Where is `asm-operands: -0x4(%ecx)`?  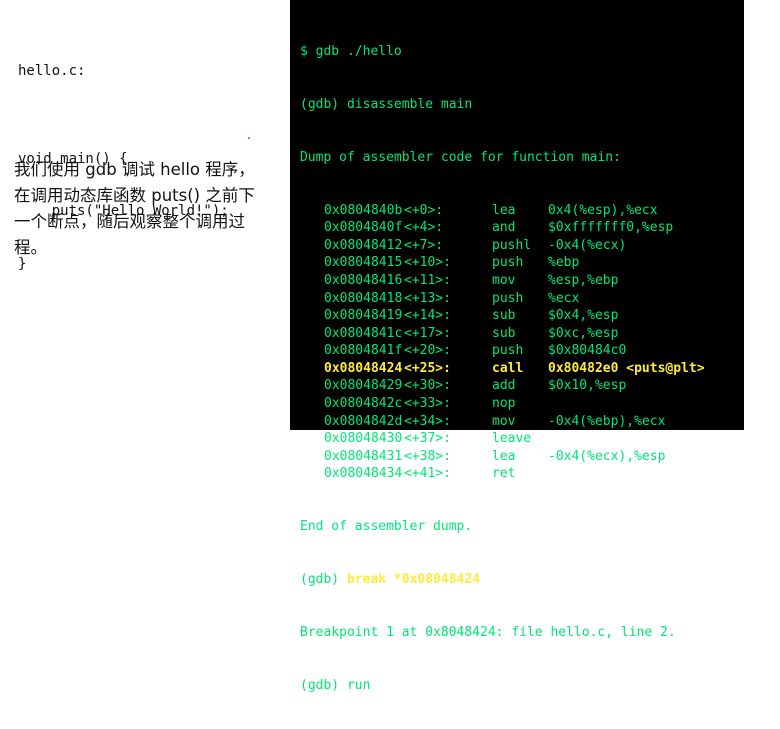
asm-operands: -0x4(%ecx) is located at coordinates (587, 245).